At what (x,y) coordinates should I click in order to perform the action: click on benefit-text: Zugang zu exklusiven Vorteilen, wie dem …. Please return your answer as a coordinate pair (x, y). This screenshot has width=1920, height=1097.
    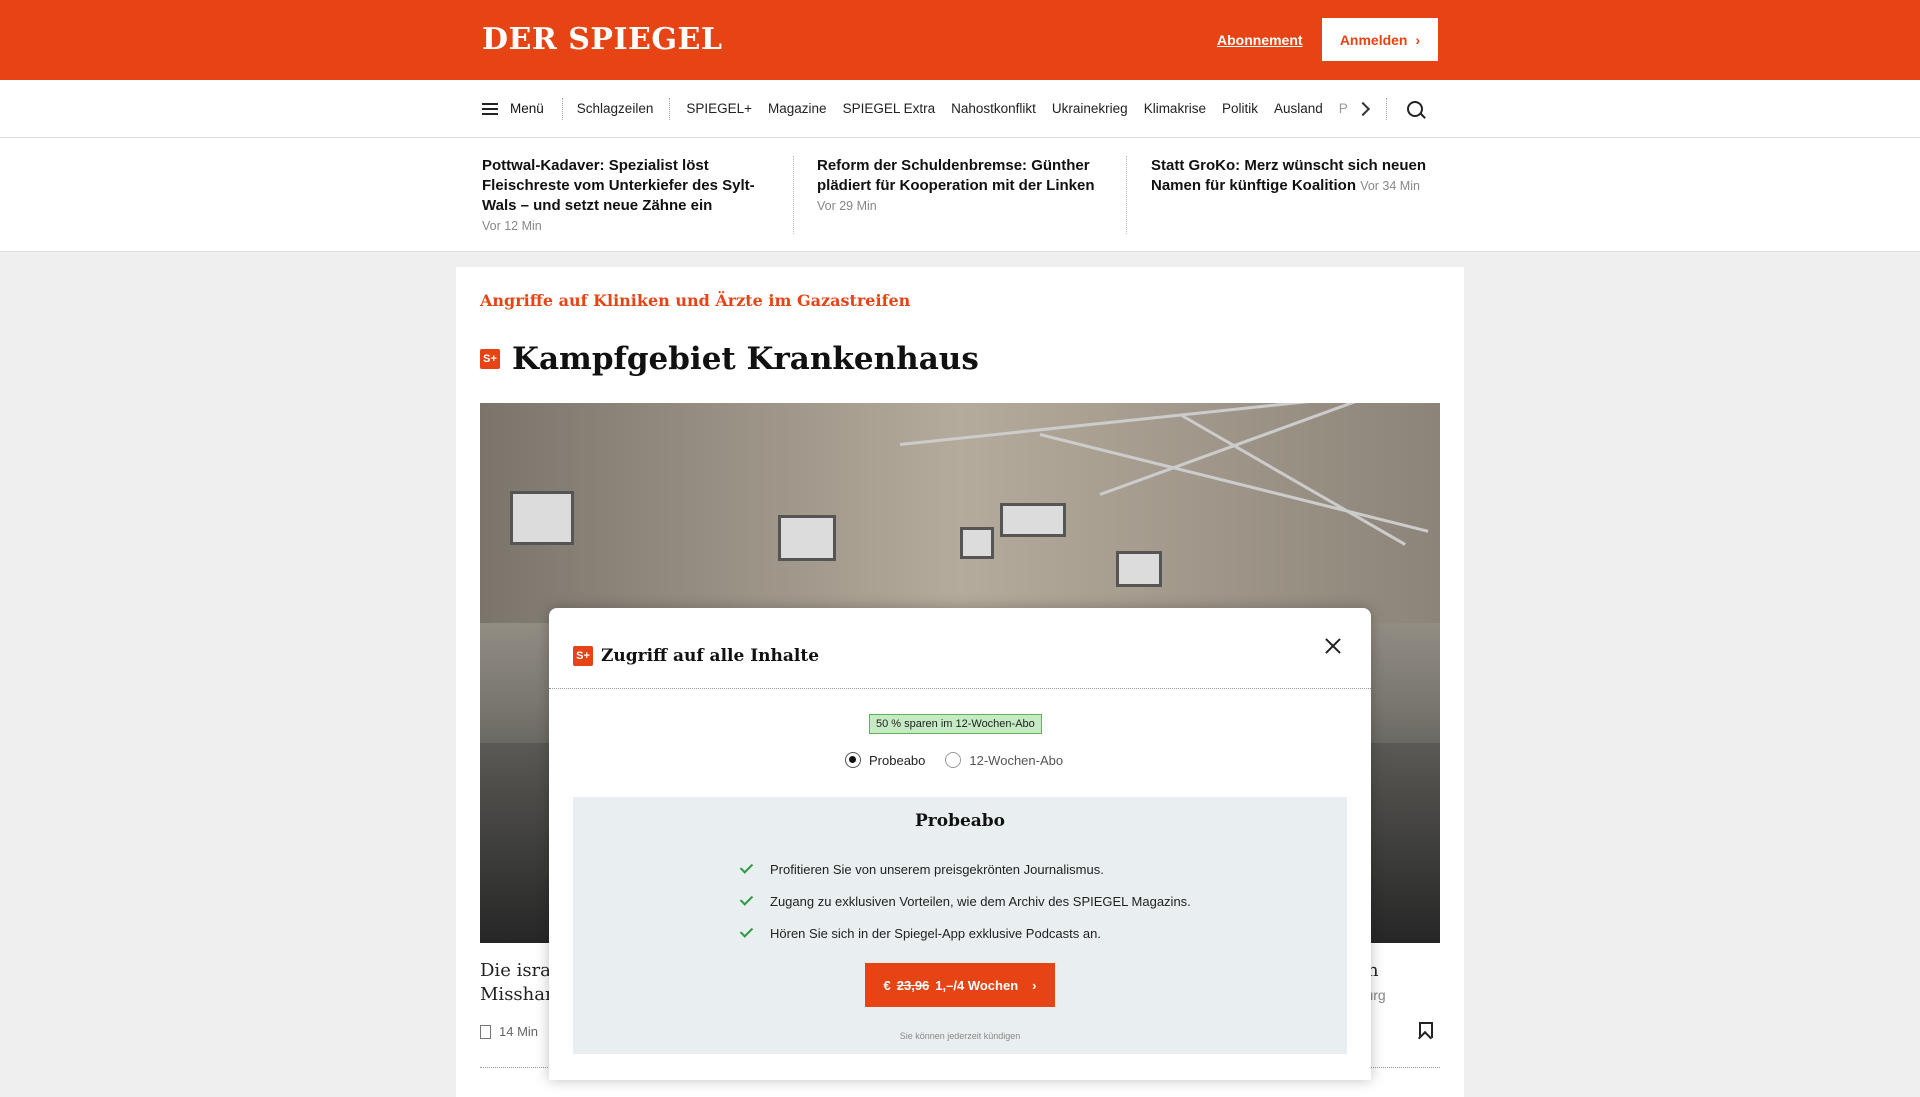
    Looking at the image, I should click on (980, 901).